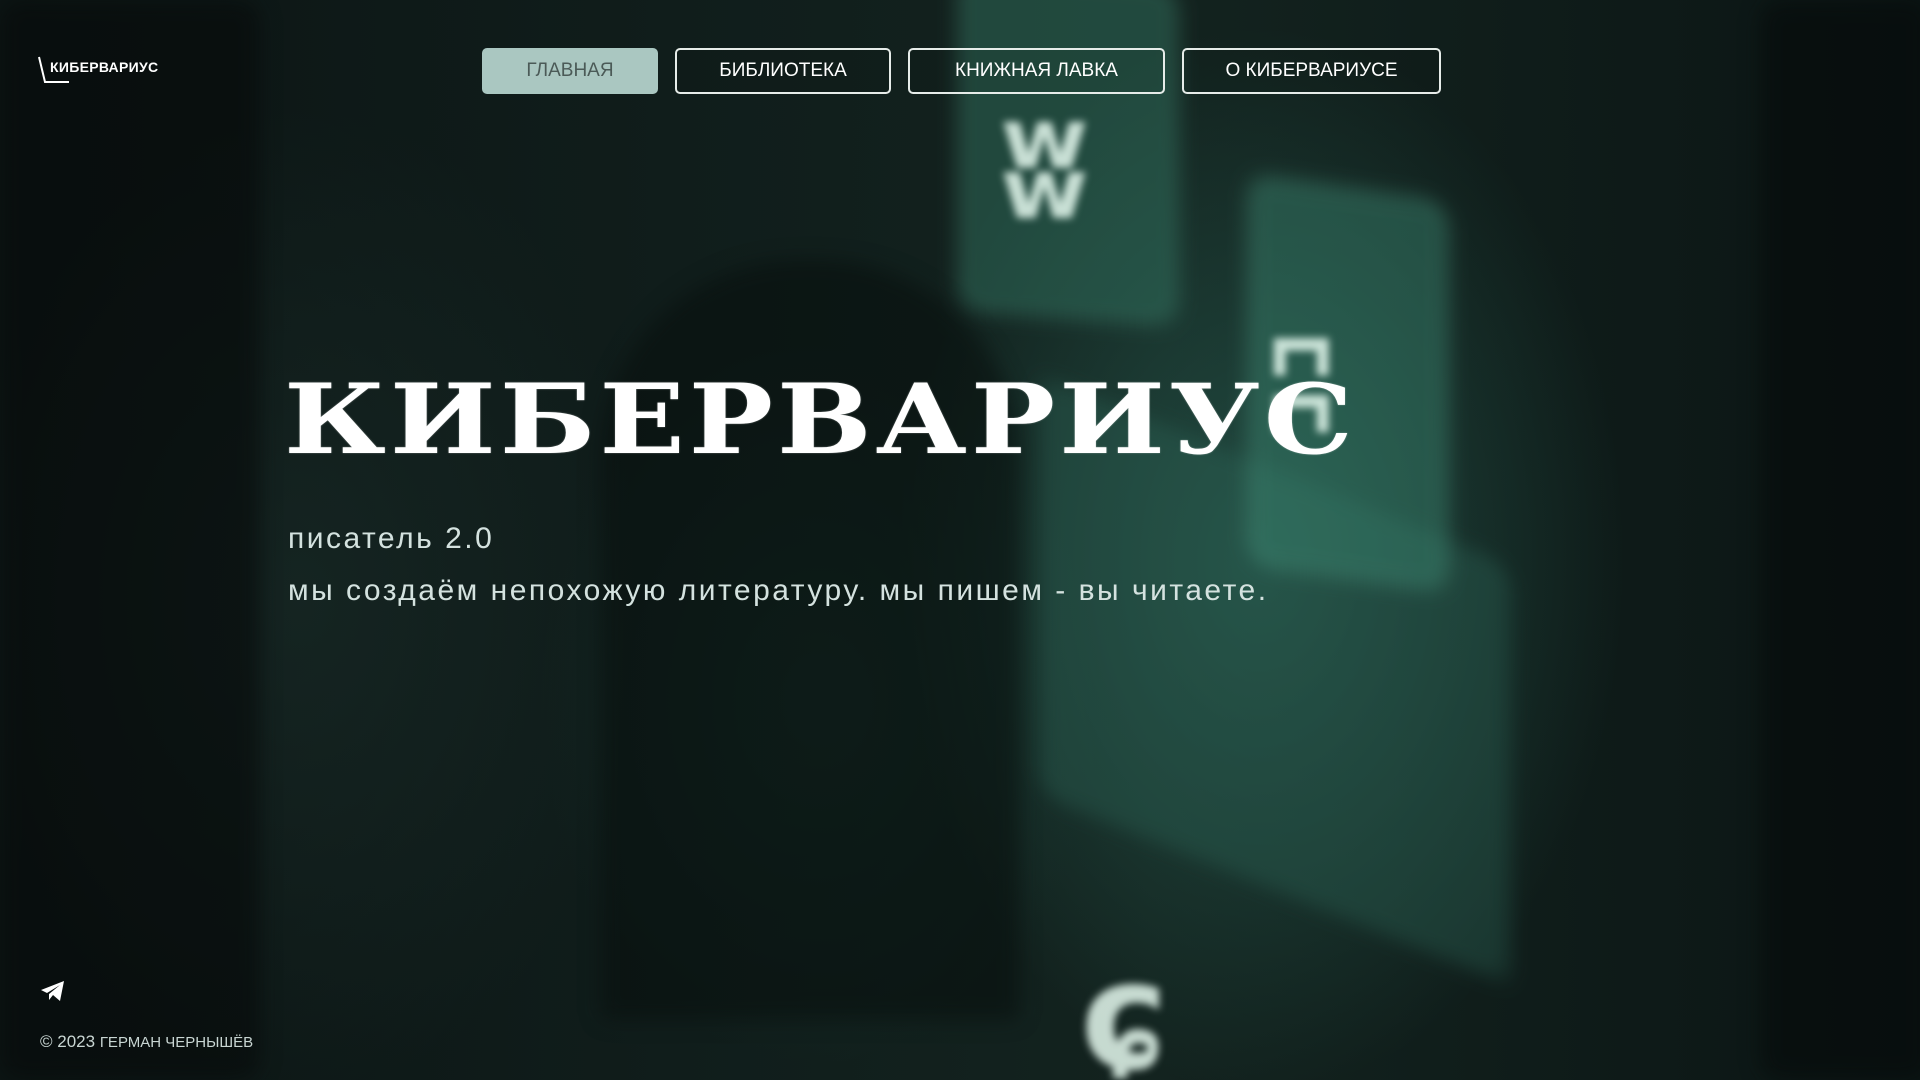 The image size is (1920, 1080). What do you see at coordinates (570, 71) in the screenshot?
I see `nav-home-button: ГЛАВНАЯ` at bounding box center [570, 71].